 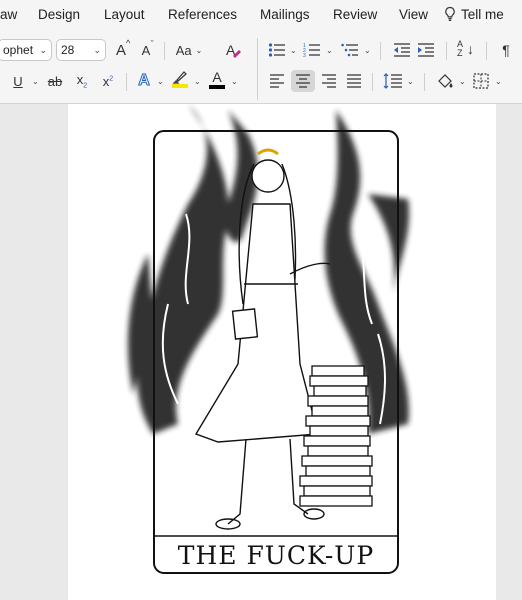 What do you see at coordinates (124, 14) in the screenshot?
I see `tab-layout: Layout` at bounding box center [124, 14].